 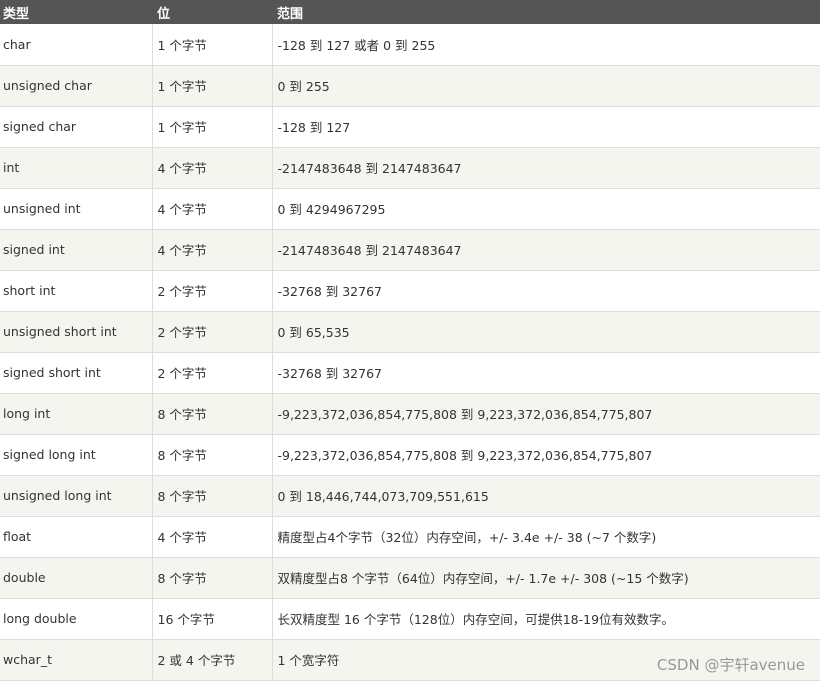 I want to click on cell-type: unsigned long int, so click(x=76, y=496).